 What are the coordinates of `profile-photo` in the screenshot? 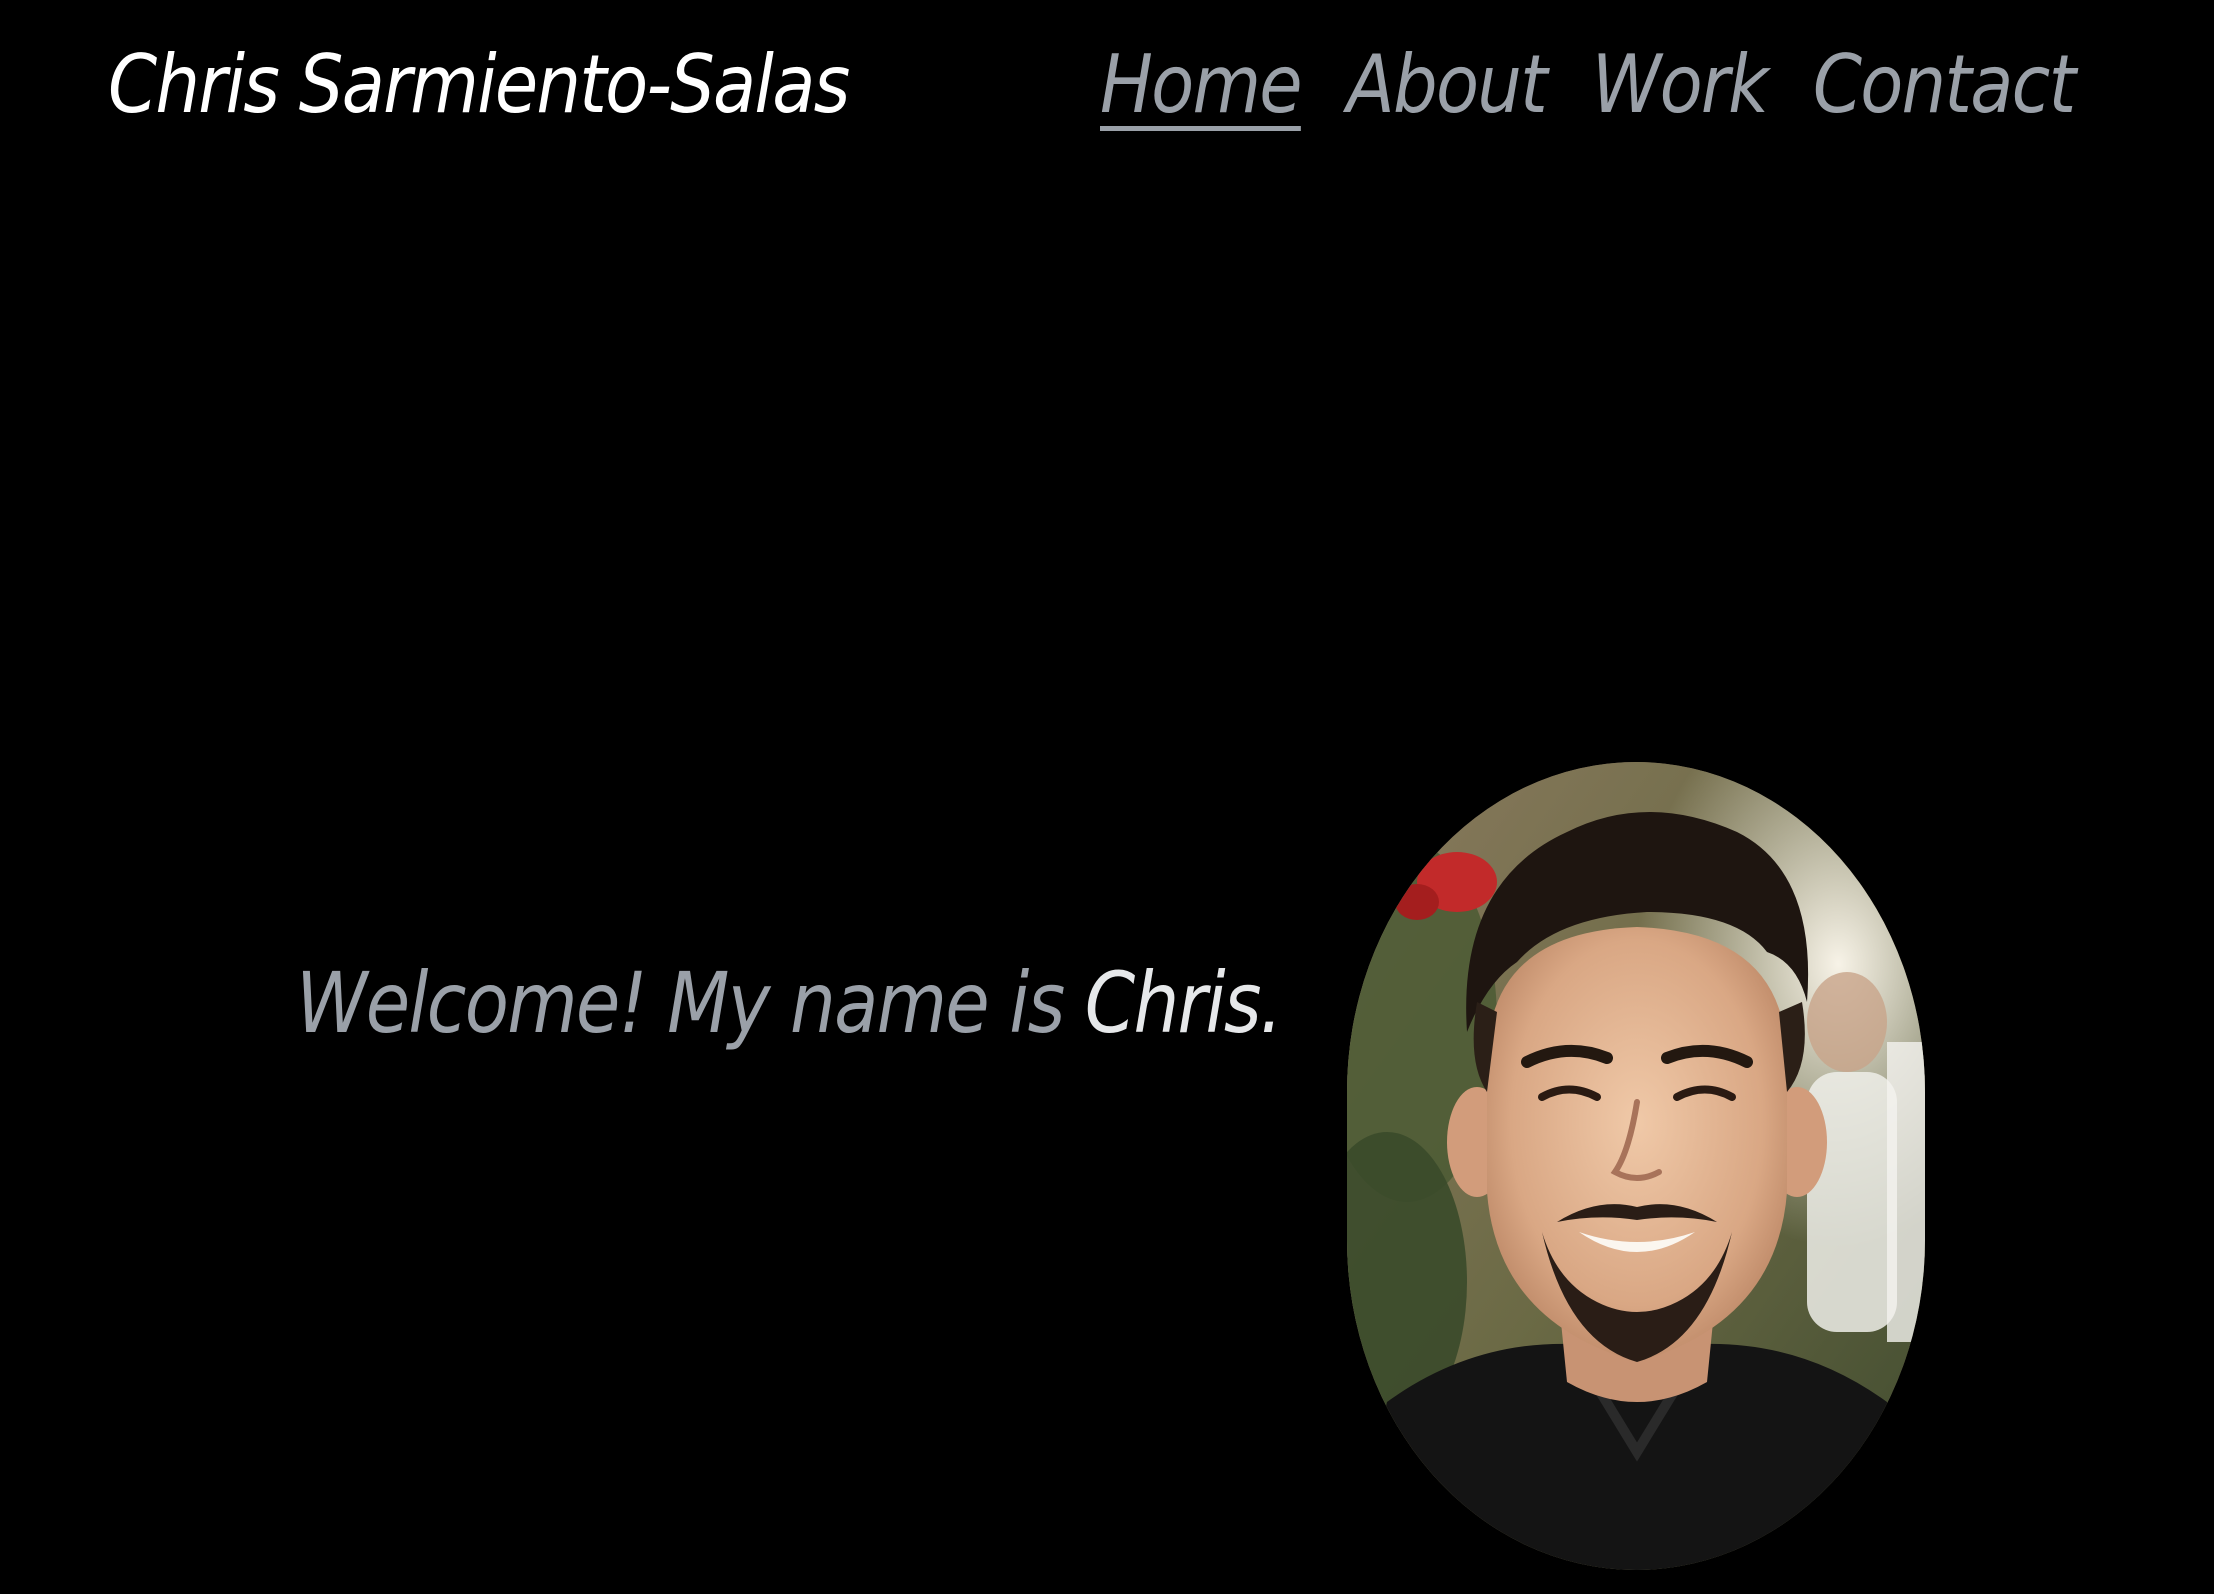 It's located at (1636, 1166).